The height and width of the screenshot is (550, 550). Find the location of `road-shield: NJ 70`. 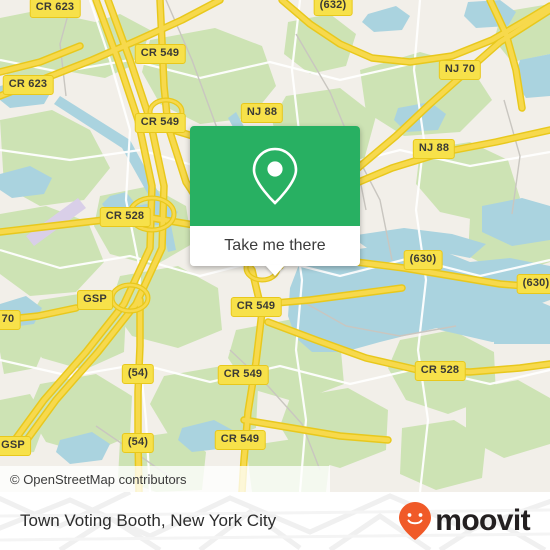

road-shield: NJ 70 is located at coordinates (460, 70).